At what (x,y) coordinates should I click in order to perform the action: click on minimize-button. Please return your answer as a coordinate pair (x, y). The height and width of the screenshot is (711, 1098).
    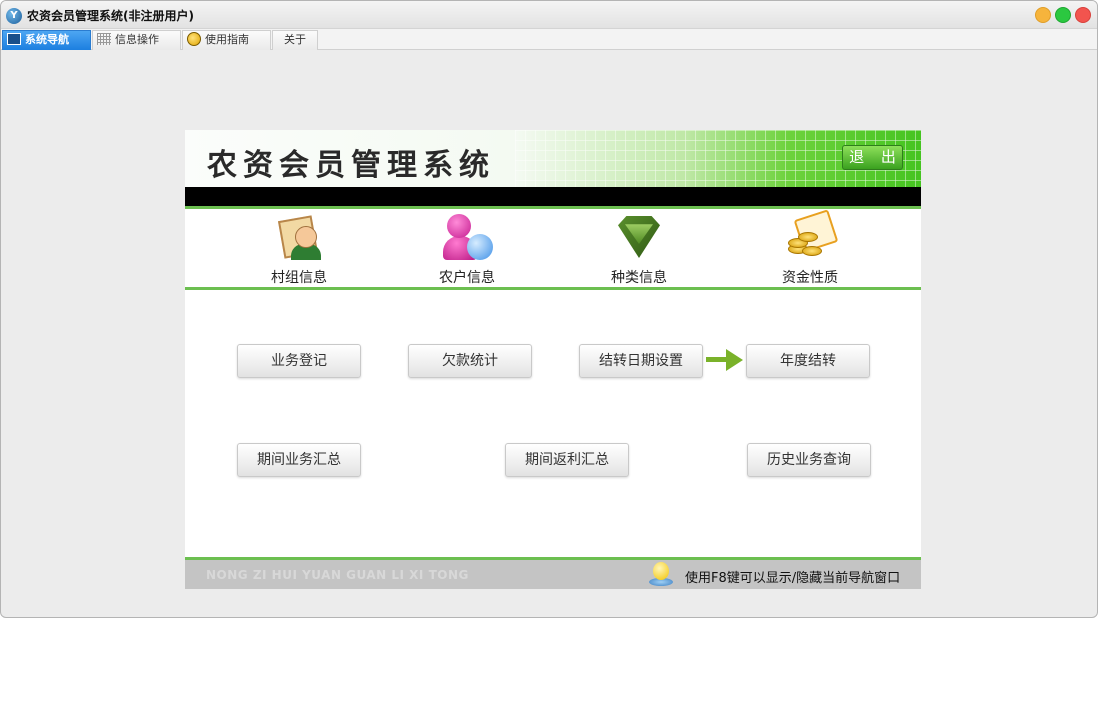
    Looking at the image, I should click on (1043, 15).